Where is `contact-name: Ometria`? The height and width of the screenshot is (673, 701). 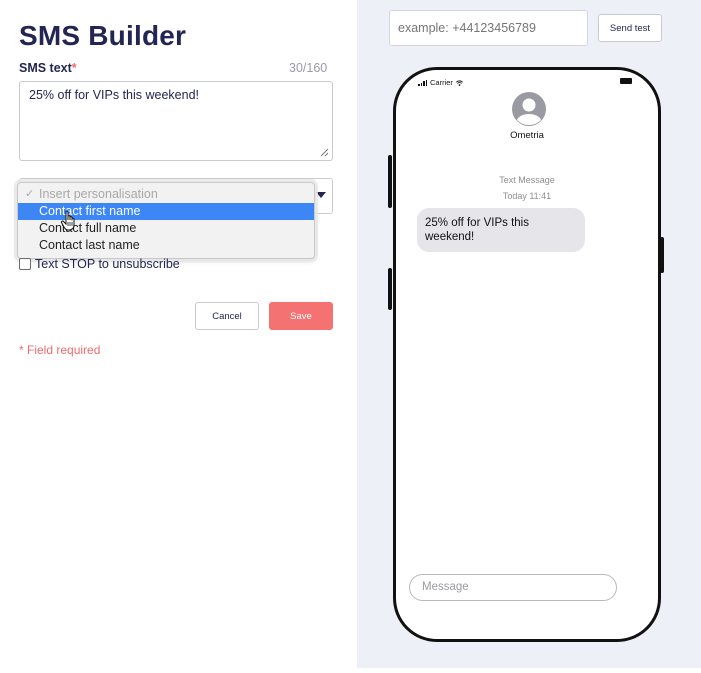
contact-name: Ometria is located at coordinates (527, 135).